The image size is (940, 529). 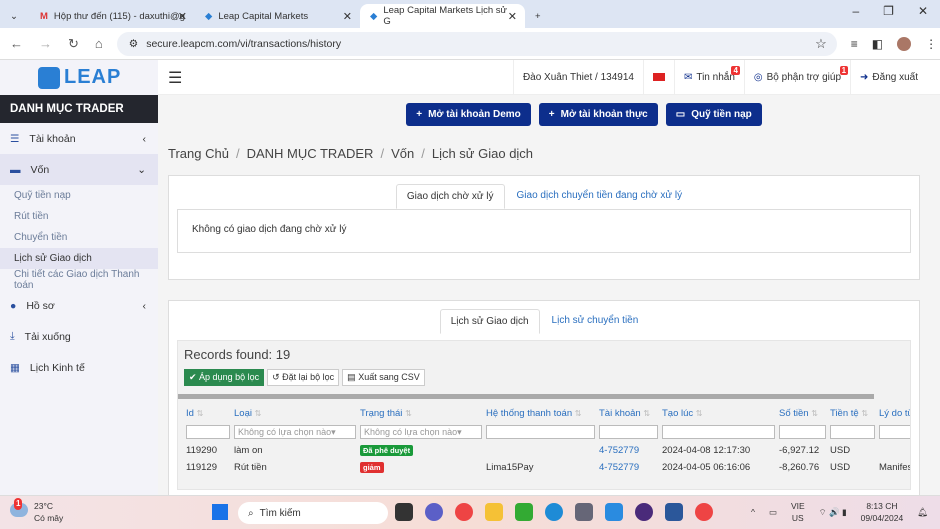 What do you see at coordinates (468, 114) in the screenshot?
I see `open-demo-account-button: + Mở tài khoản Demo` at bounding box center [468, 114].